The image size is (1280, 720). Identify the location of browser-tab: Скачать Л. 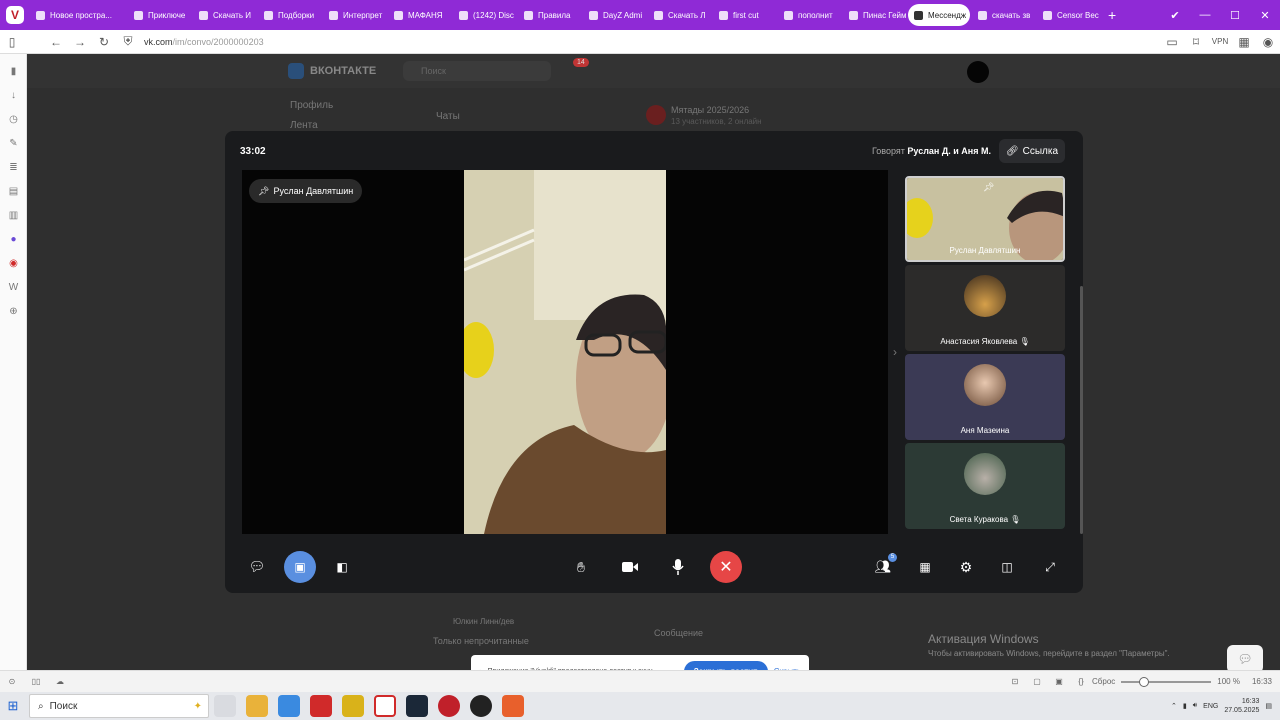
(679, 15).